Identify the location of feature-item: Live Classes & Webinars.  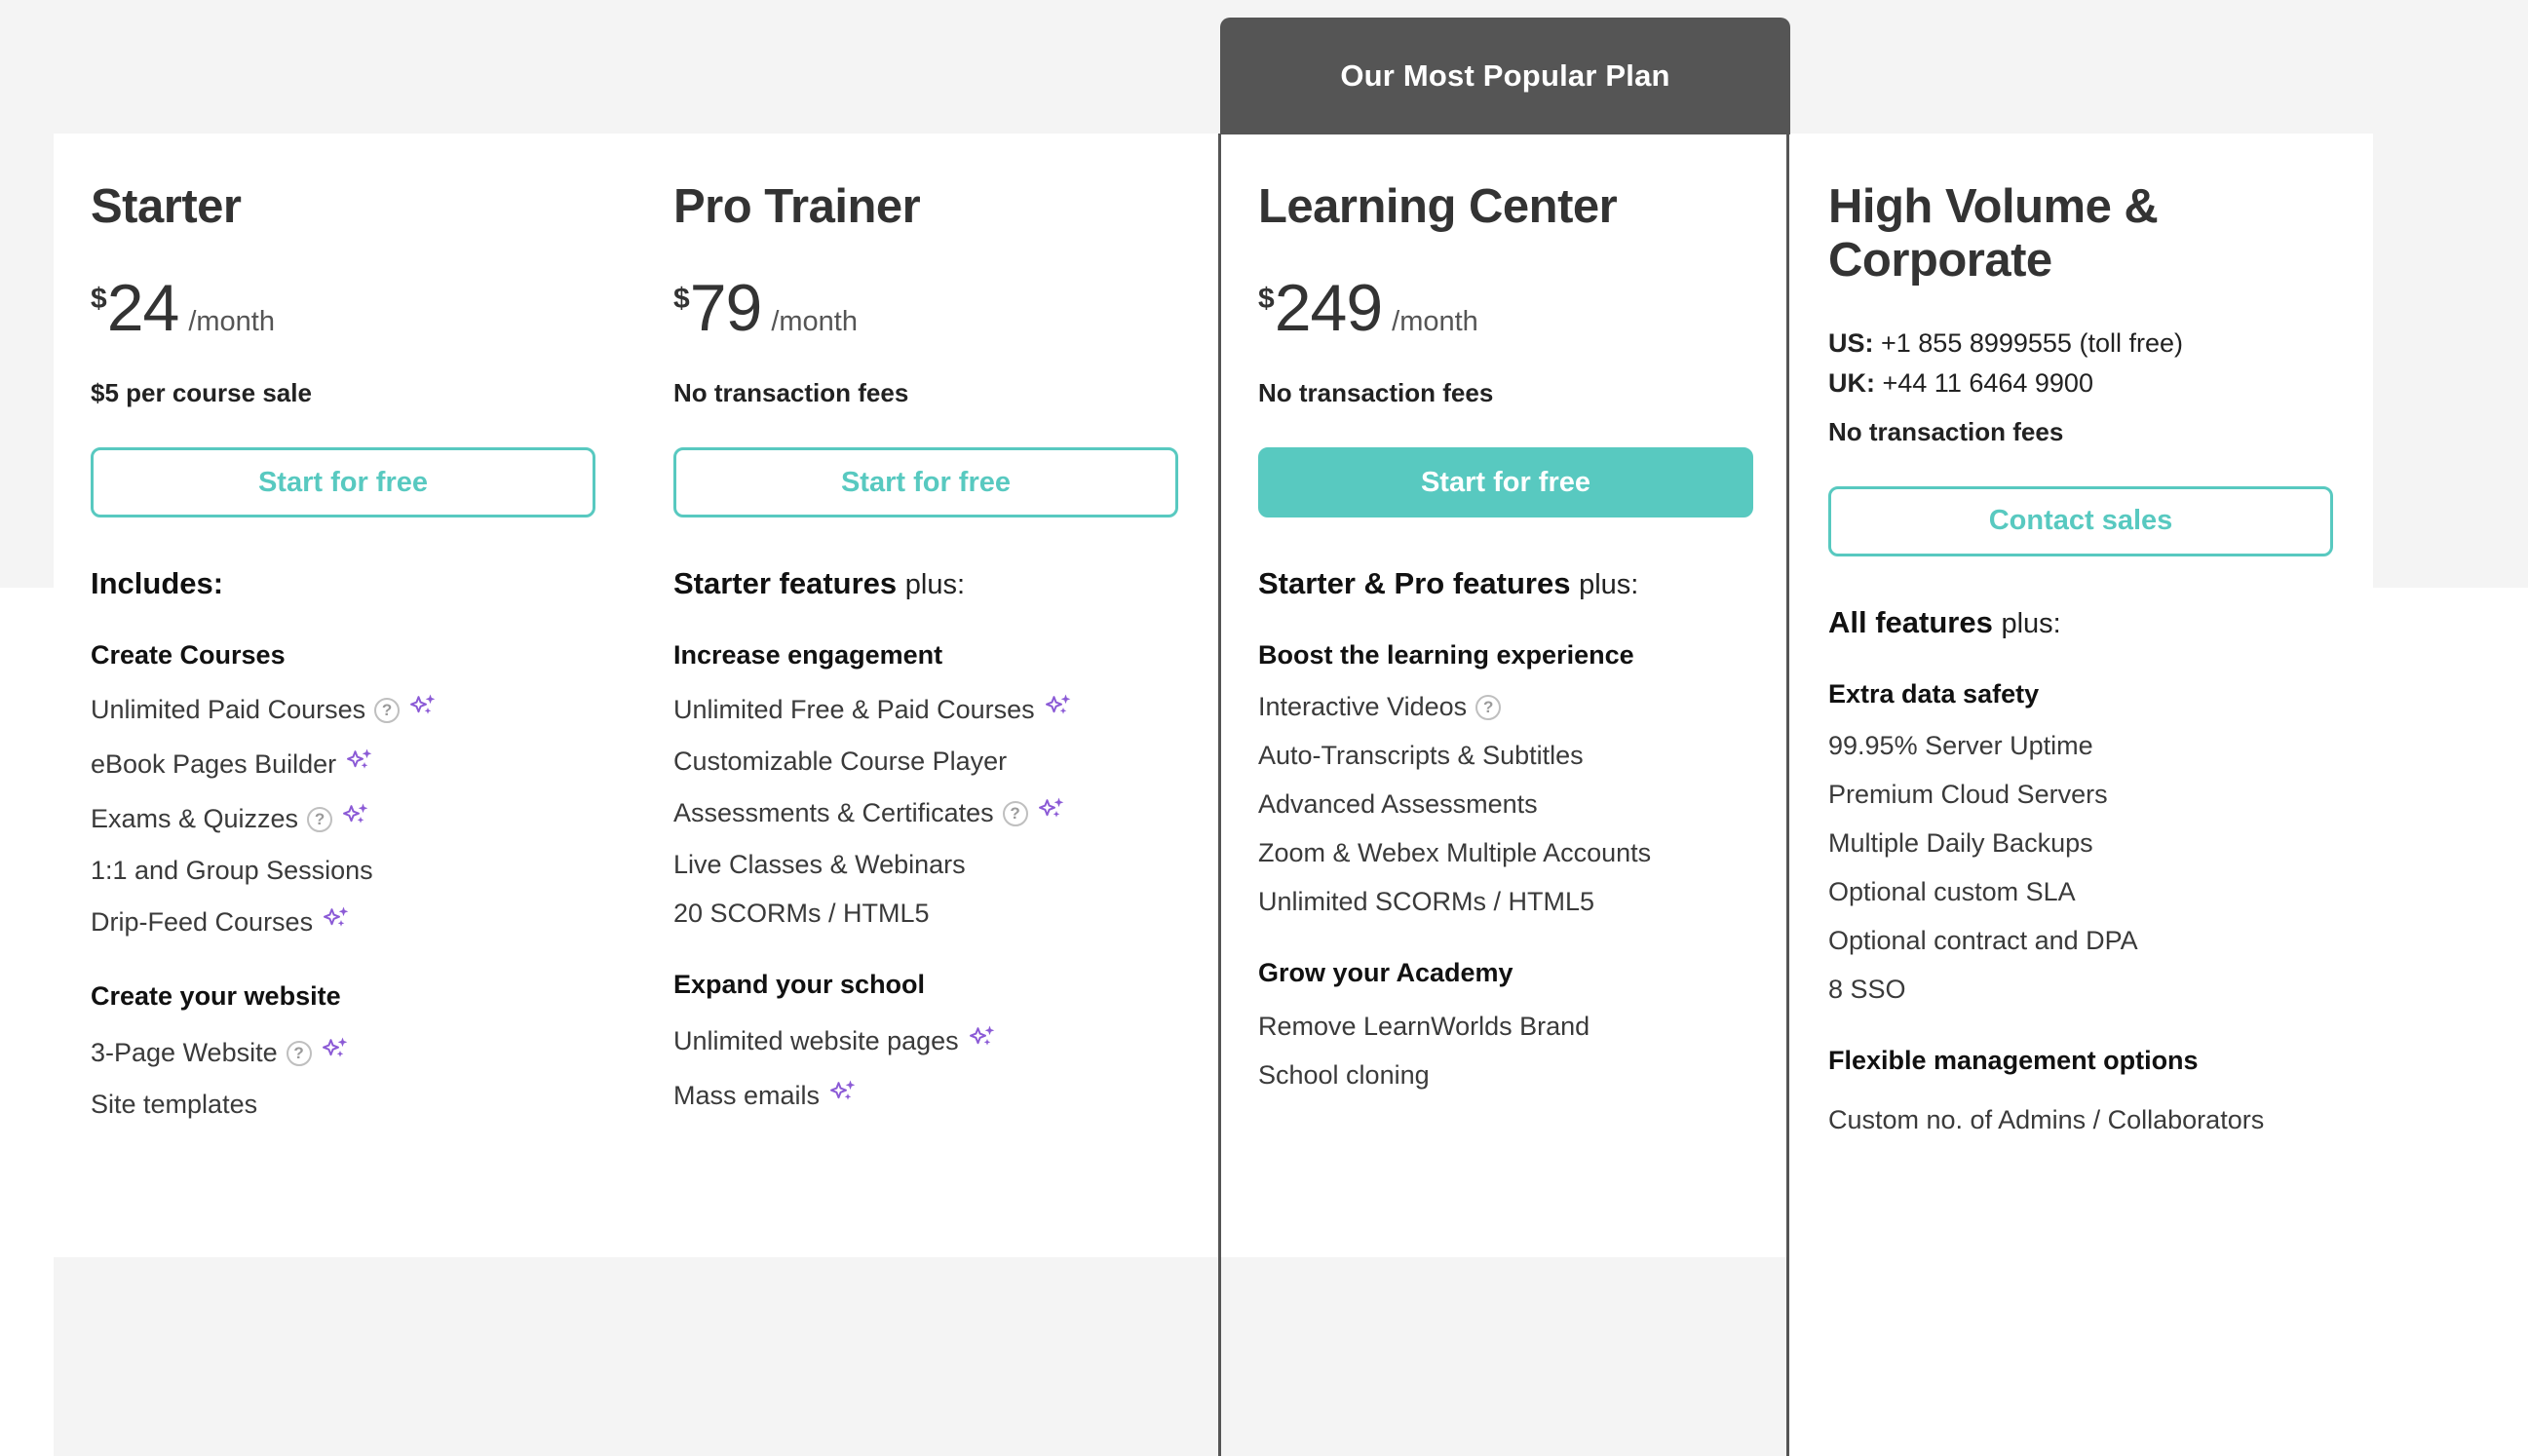
(936, 865).